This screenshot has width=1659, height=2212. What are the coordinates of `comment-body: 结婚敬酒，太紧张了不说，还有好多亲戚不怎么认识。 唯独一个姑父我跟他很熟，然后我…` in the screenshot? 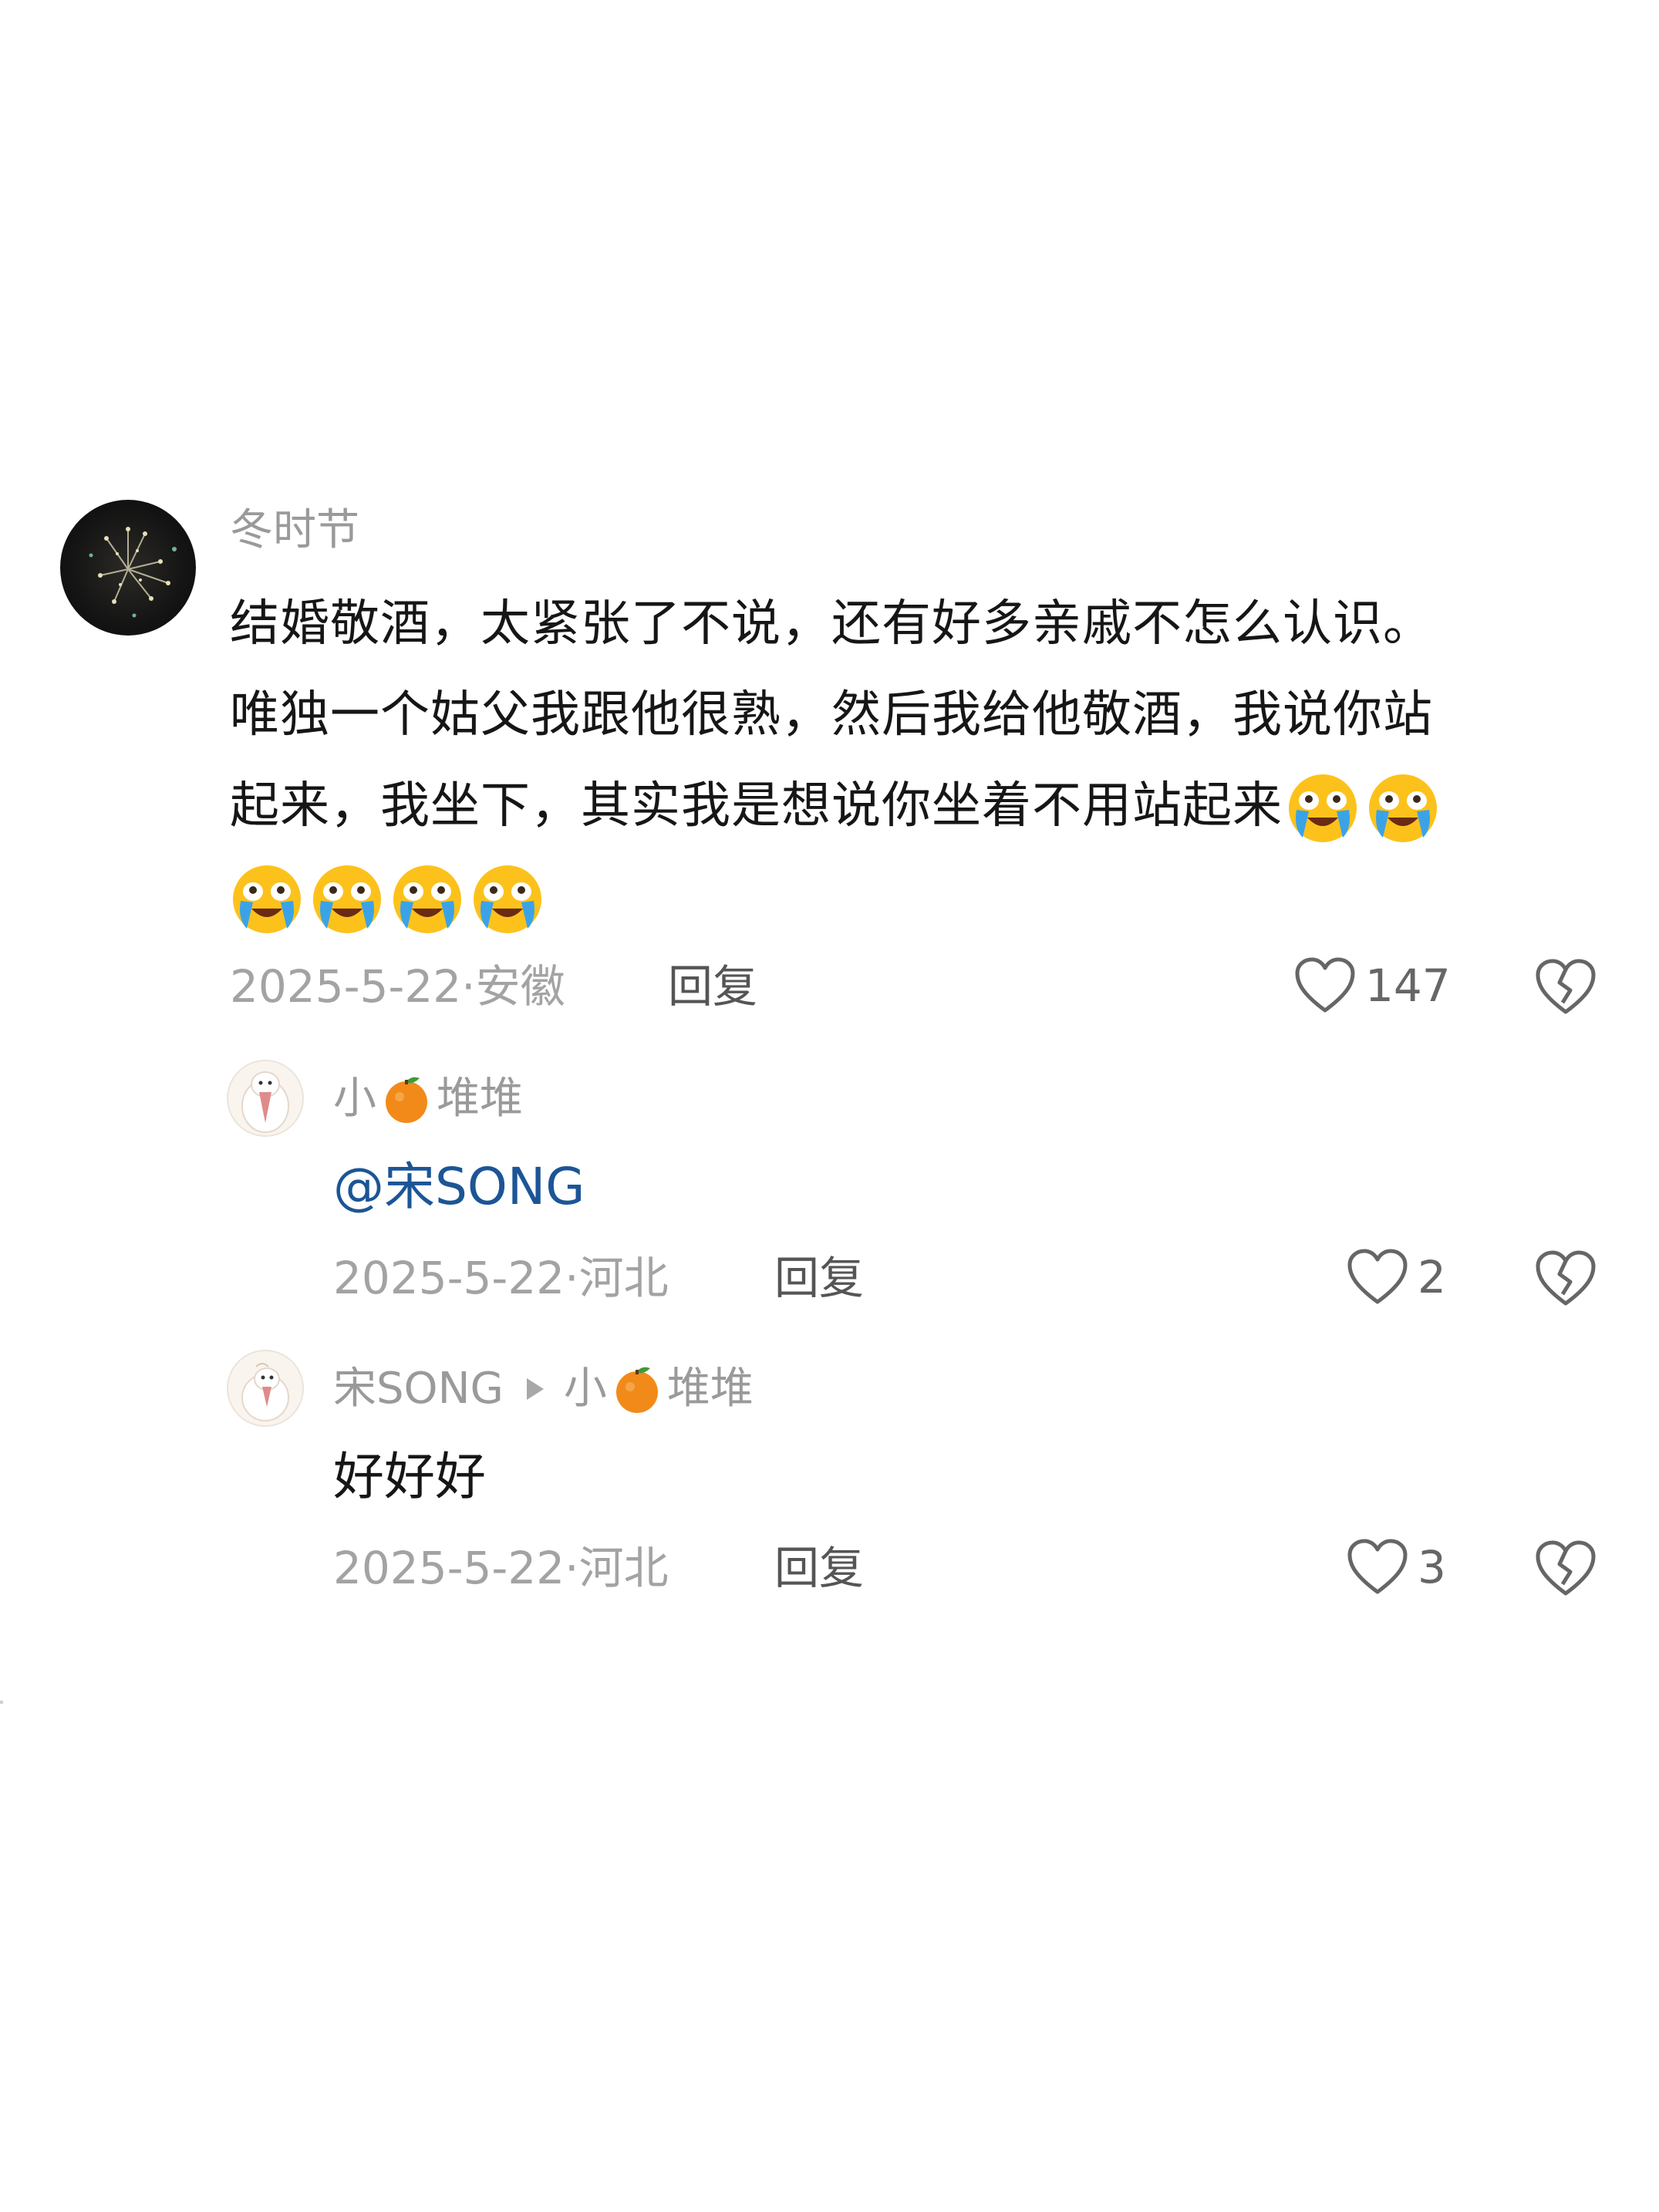 It's located at (924, 760).